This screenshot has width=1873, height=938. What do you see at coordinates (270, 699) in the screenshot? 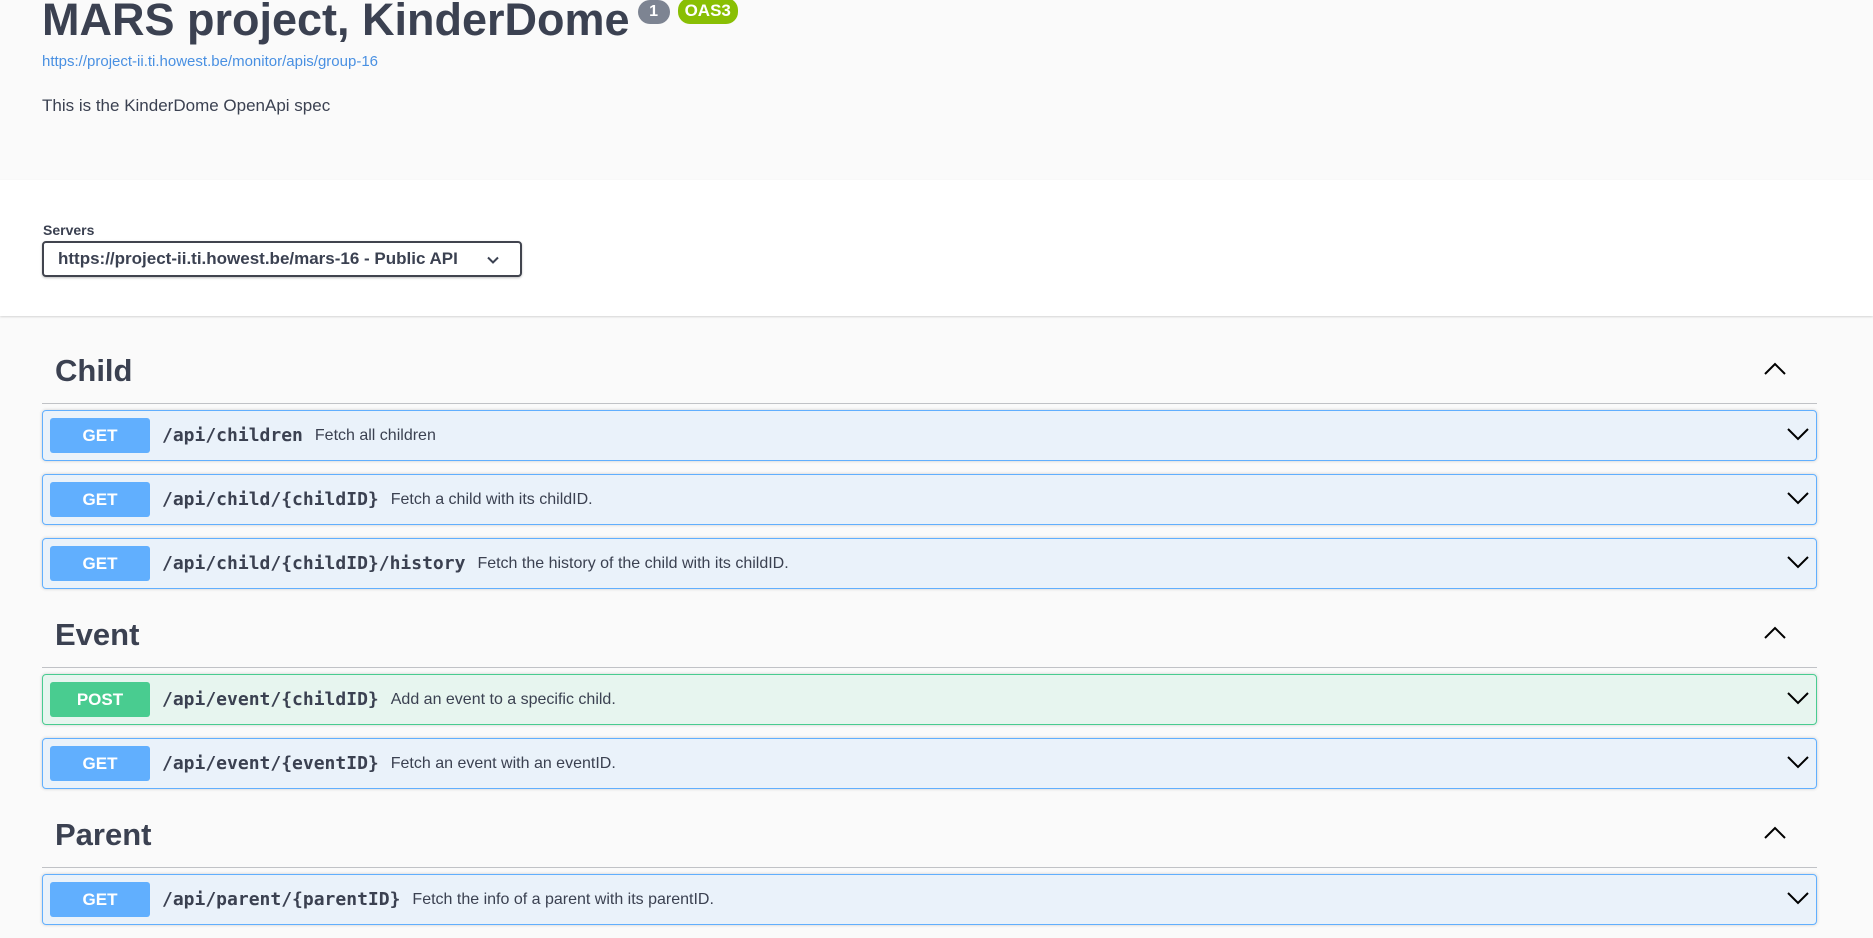
I see `endpoint-path: /api/event/{childID}` at bounding box center [270, 699].